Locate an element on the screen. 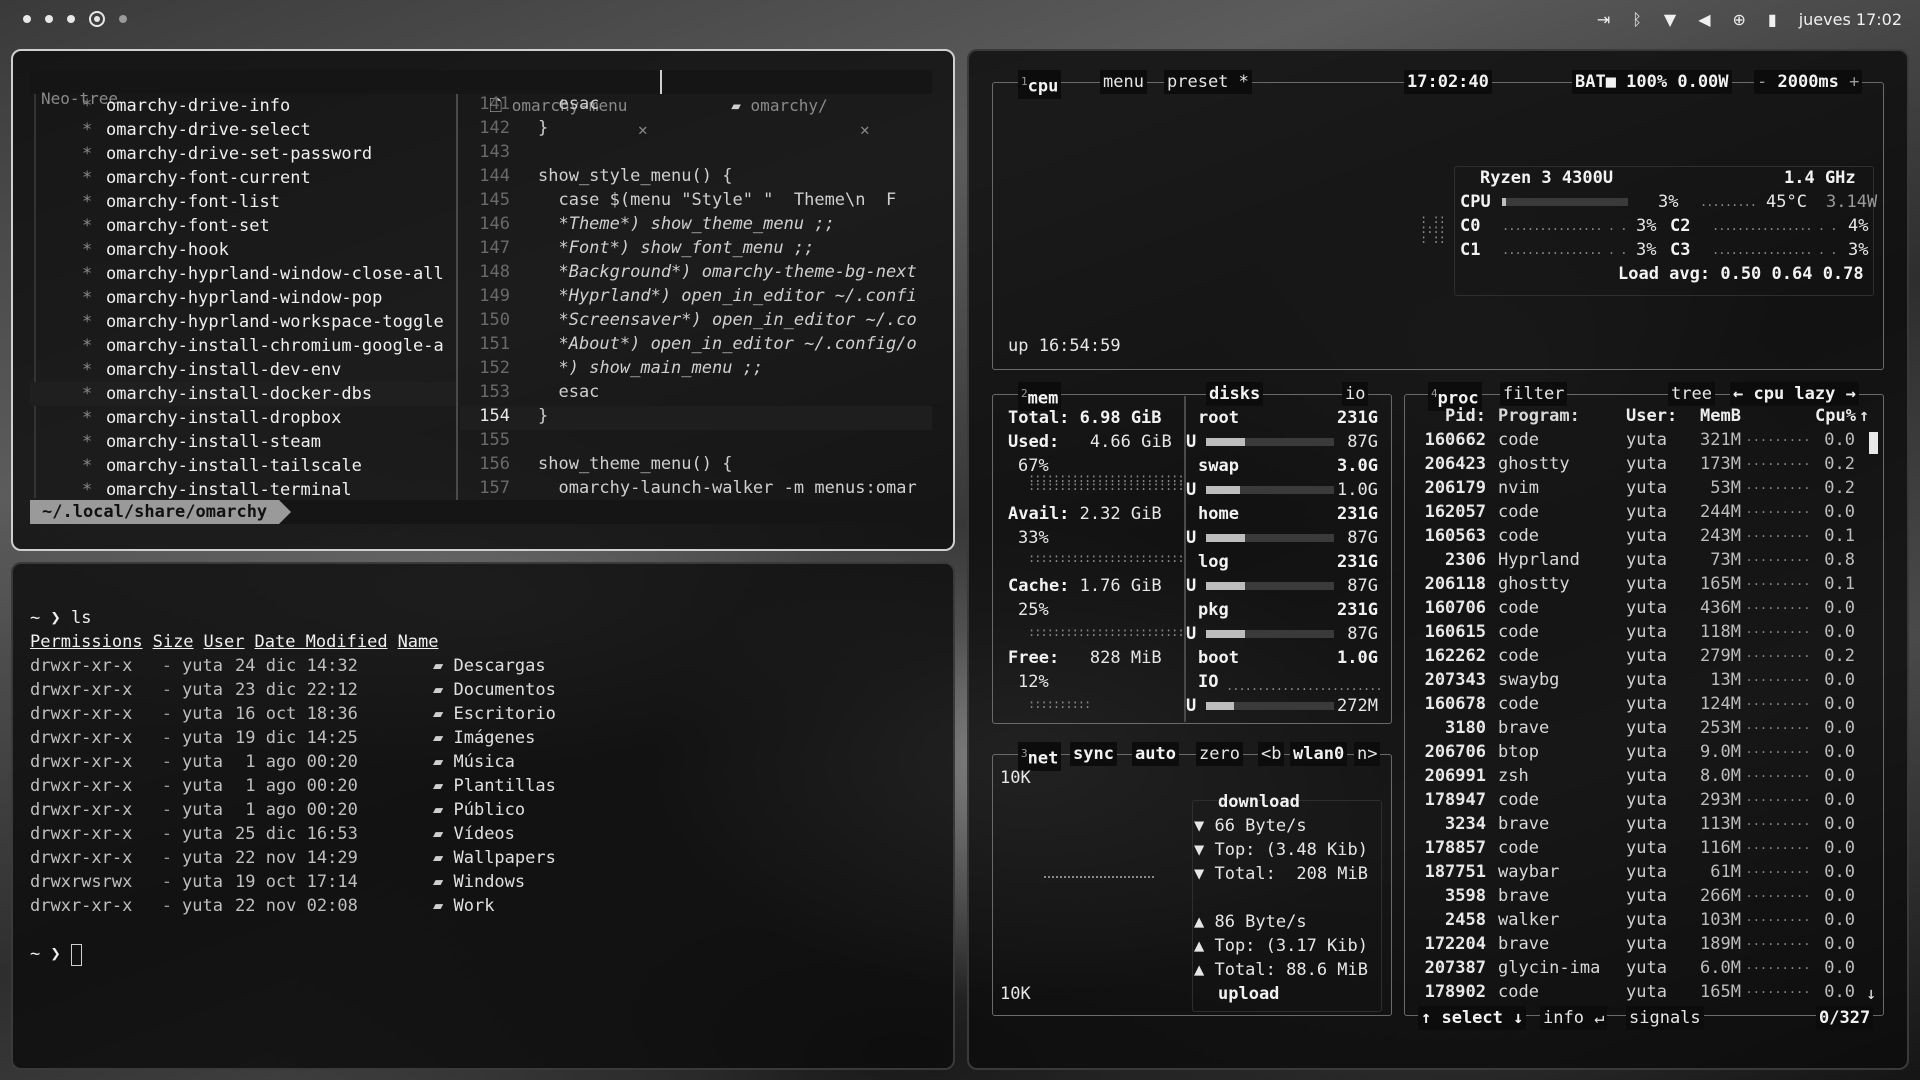 The width and height of the screenshot is (1920, 1080). proc-select: ↑ select ↓ is located at coordinates (1472, 1018).